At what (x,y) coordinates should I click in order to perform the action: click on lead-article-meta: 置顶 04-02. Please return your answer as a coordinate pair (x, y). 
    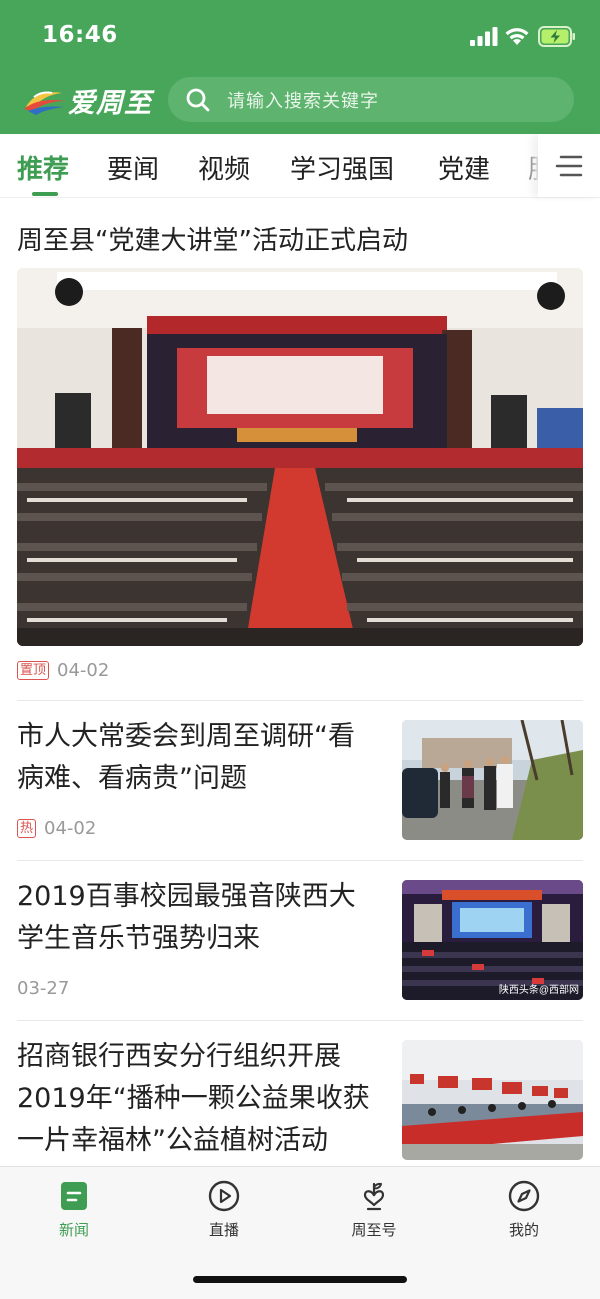
    Looking at the image, I should click on (63, 670).